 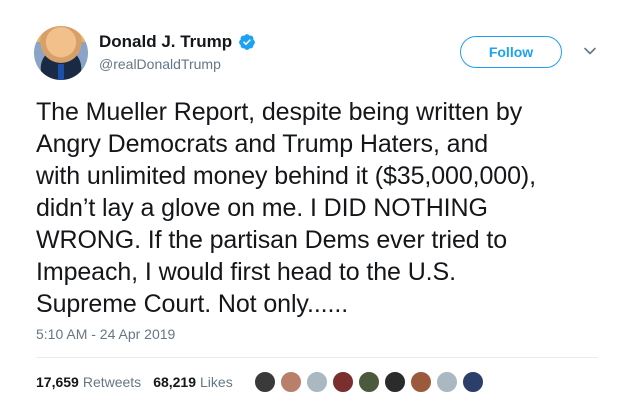 I want to click on author-name-row: Donald J. Trump, so click(x=177, y=42).